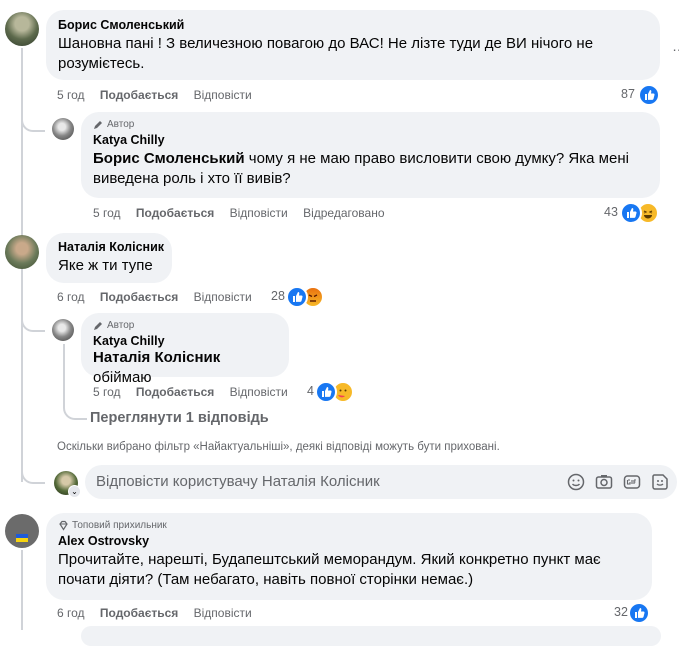  What do you see at coordinates (310, 391) in the screenshot?
I see `reaction-count: 4` at bounding box center [310, 391].